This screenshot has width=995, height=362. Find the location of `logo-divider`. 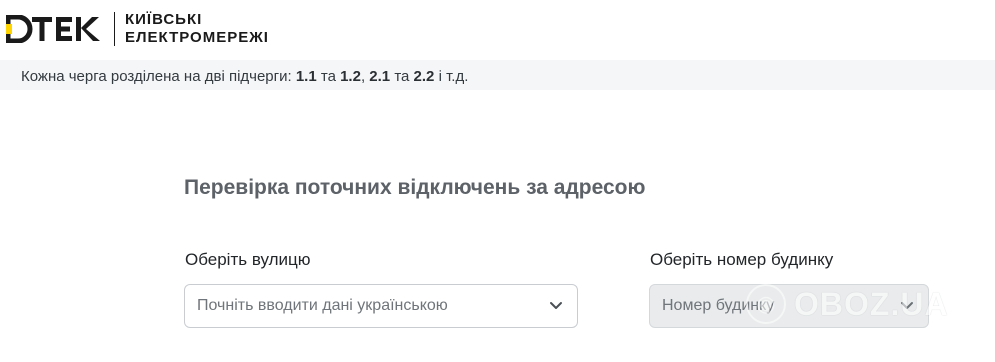

logo-divider is located at coordinates (114, 29).